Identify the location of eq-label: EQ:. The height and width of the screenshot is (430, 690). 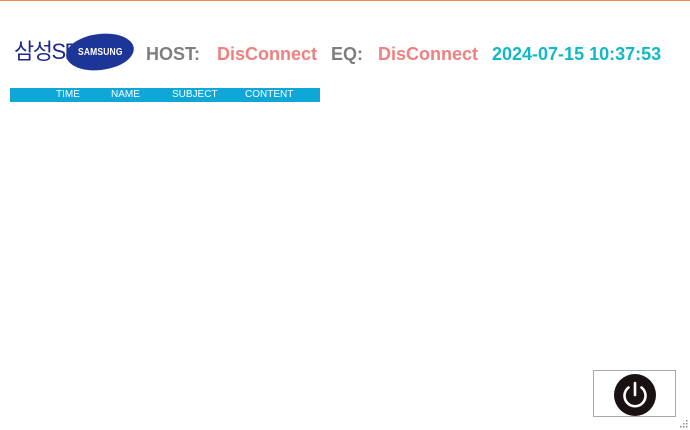
(347, 54).